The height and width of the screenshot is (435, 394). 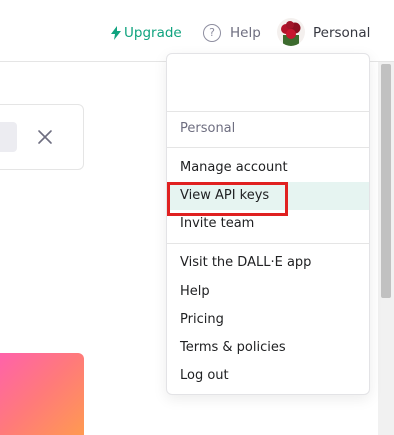 What do you see at coordinates (245, 33) in the screenshot?
I see `help-label: Help` at bounding box center [245, 33].